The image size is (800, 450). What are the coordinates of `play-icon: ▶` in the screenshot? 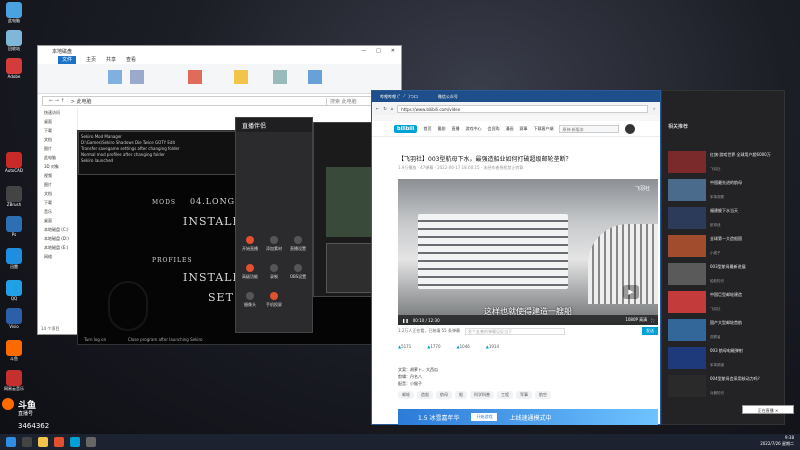 It's located at (631, 292).